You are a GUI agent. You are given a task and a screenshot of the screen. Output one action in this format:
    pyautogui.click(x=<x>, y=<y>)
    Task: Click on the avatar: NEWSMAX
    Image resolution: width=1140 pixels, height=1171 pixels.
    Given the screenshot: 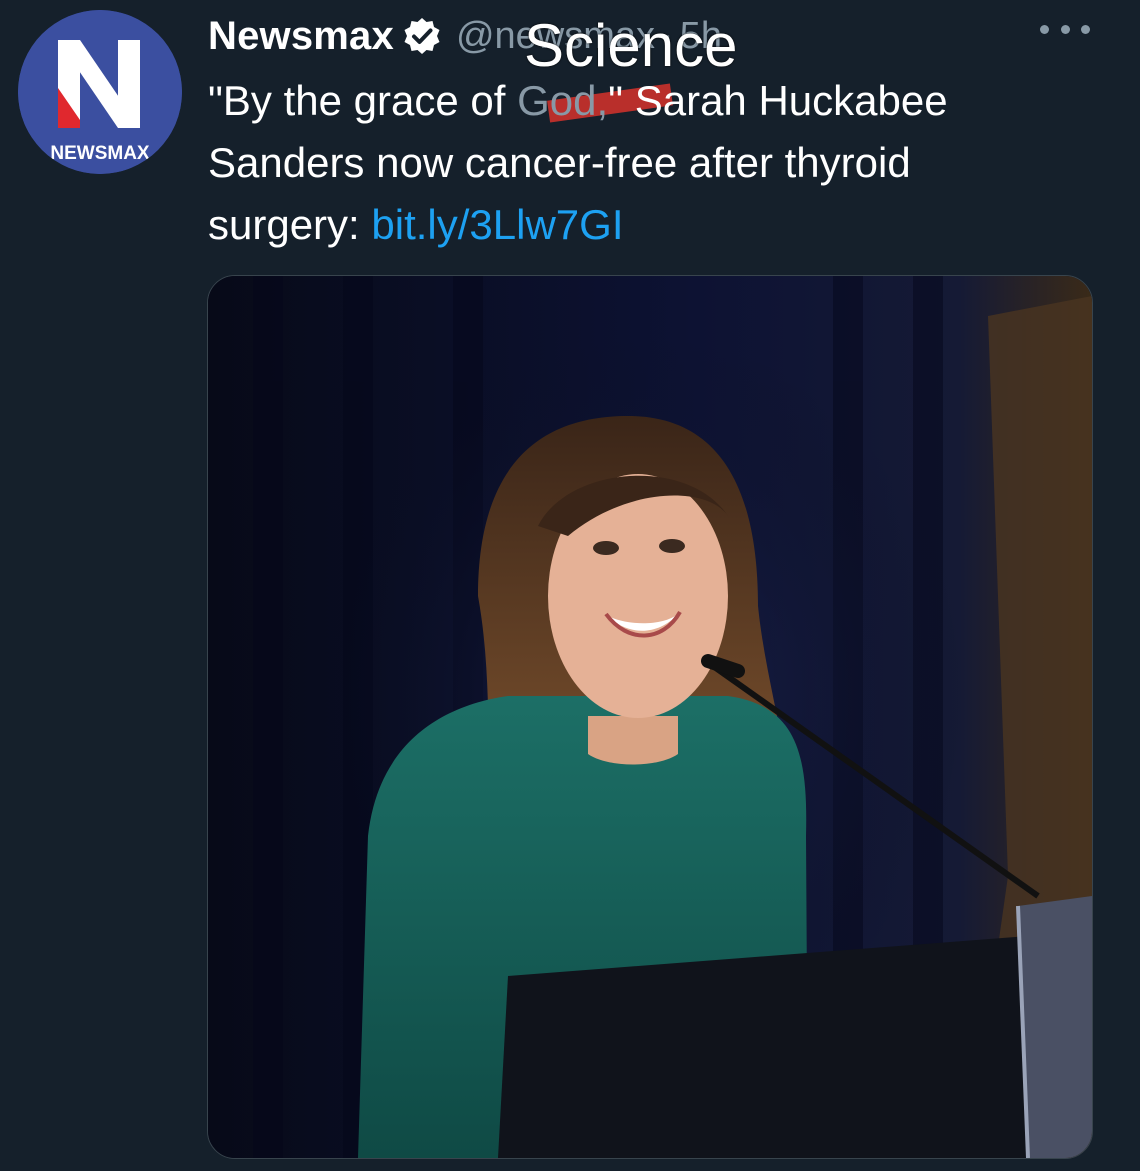 What is the action you would take?
    pyautogui.click(x=100, y=92)
    